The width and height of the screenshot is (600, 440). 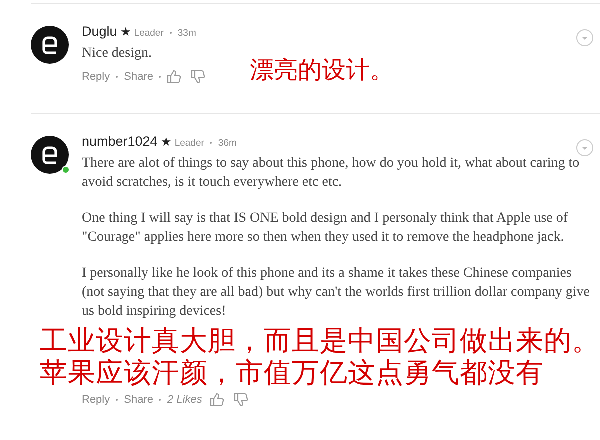 I want to click on comment-text: There are alot of things to say about this phone, how do you hold it, what about caring to avoid scratches, is it touch everywhere etc etc., so click(x=331, y=173).